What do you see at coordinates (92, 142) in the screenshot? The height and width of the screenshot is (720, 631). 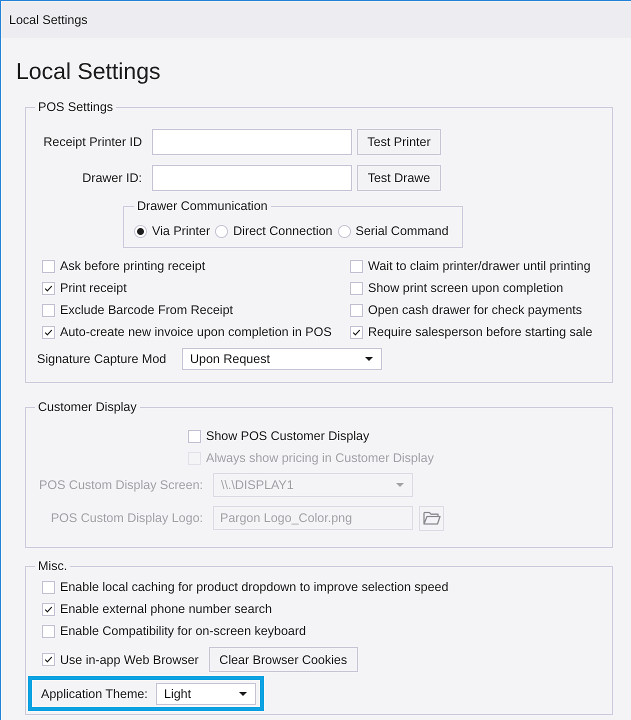 I see `field-label: Receipt Printer ID` at bounding box center [92, 142].